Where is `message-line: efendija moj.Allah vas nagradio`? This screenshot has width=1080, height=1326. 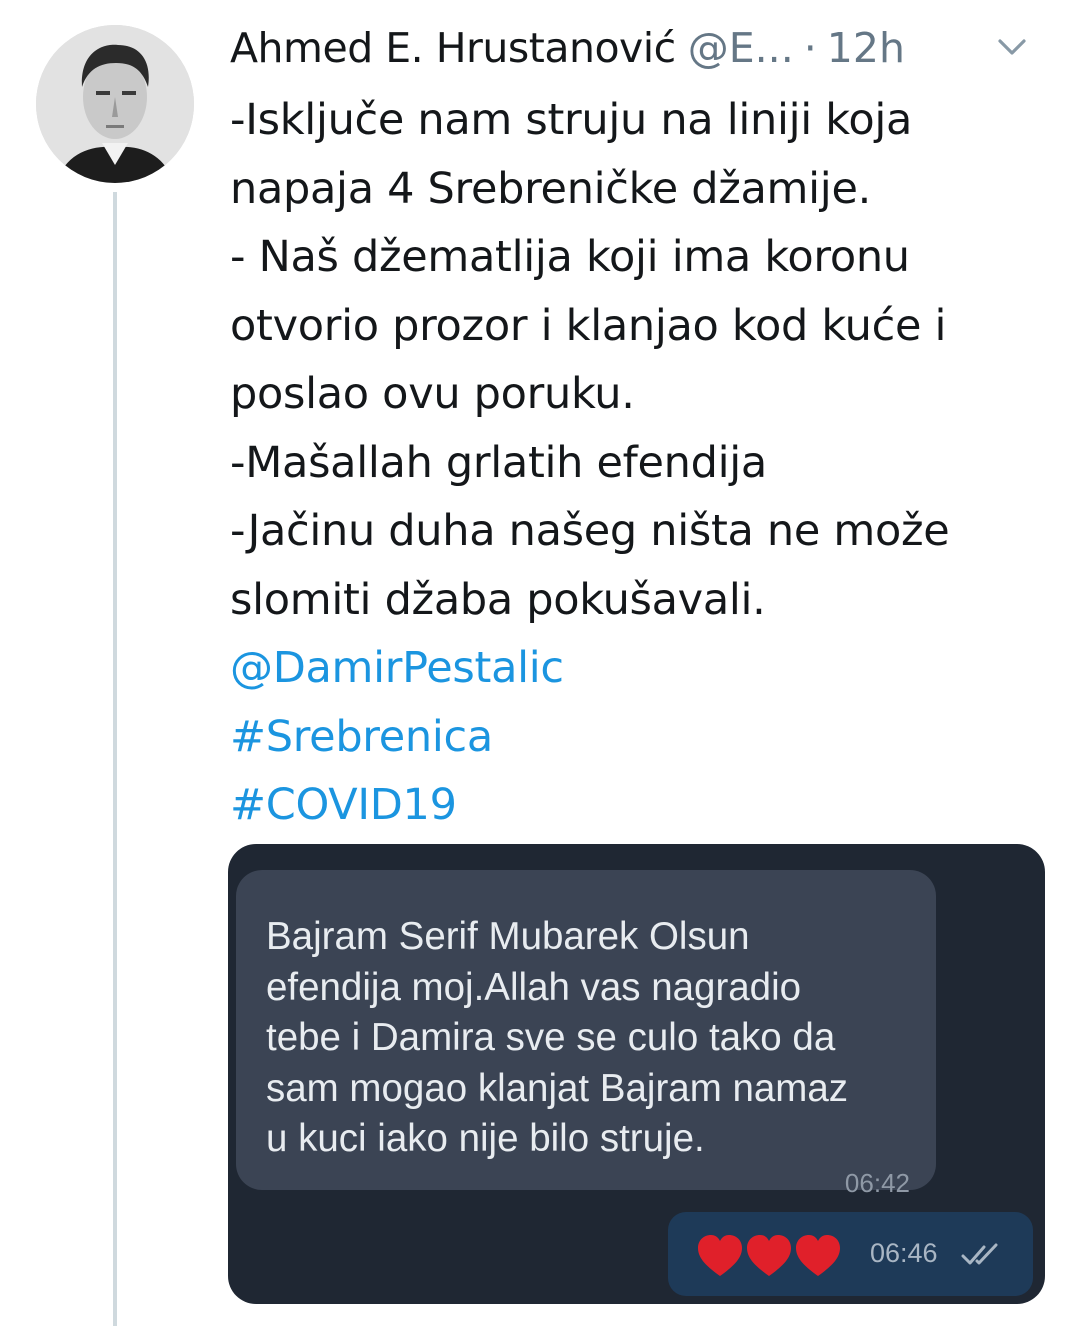
message-line: efendija moj.Allah vas nagradio is located at coordinates (534, 987).